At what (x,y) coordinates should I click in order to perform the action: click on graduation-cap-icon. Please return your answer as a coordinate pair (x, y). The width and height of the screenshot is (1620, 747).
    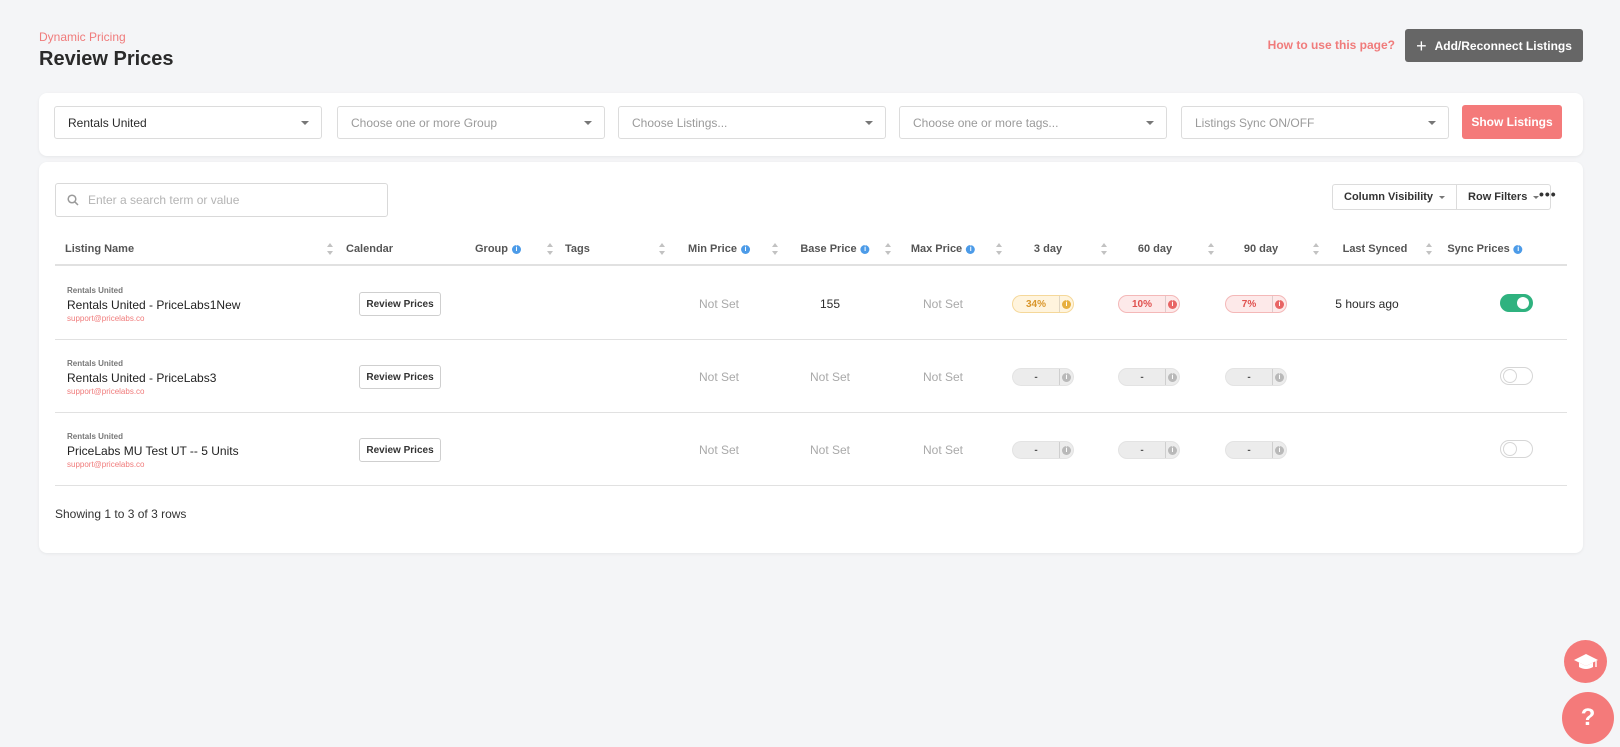
    Looking at the image, I should click on (1585, 661).